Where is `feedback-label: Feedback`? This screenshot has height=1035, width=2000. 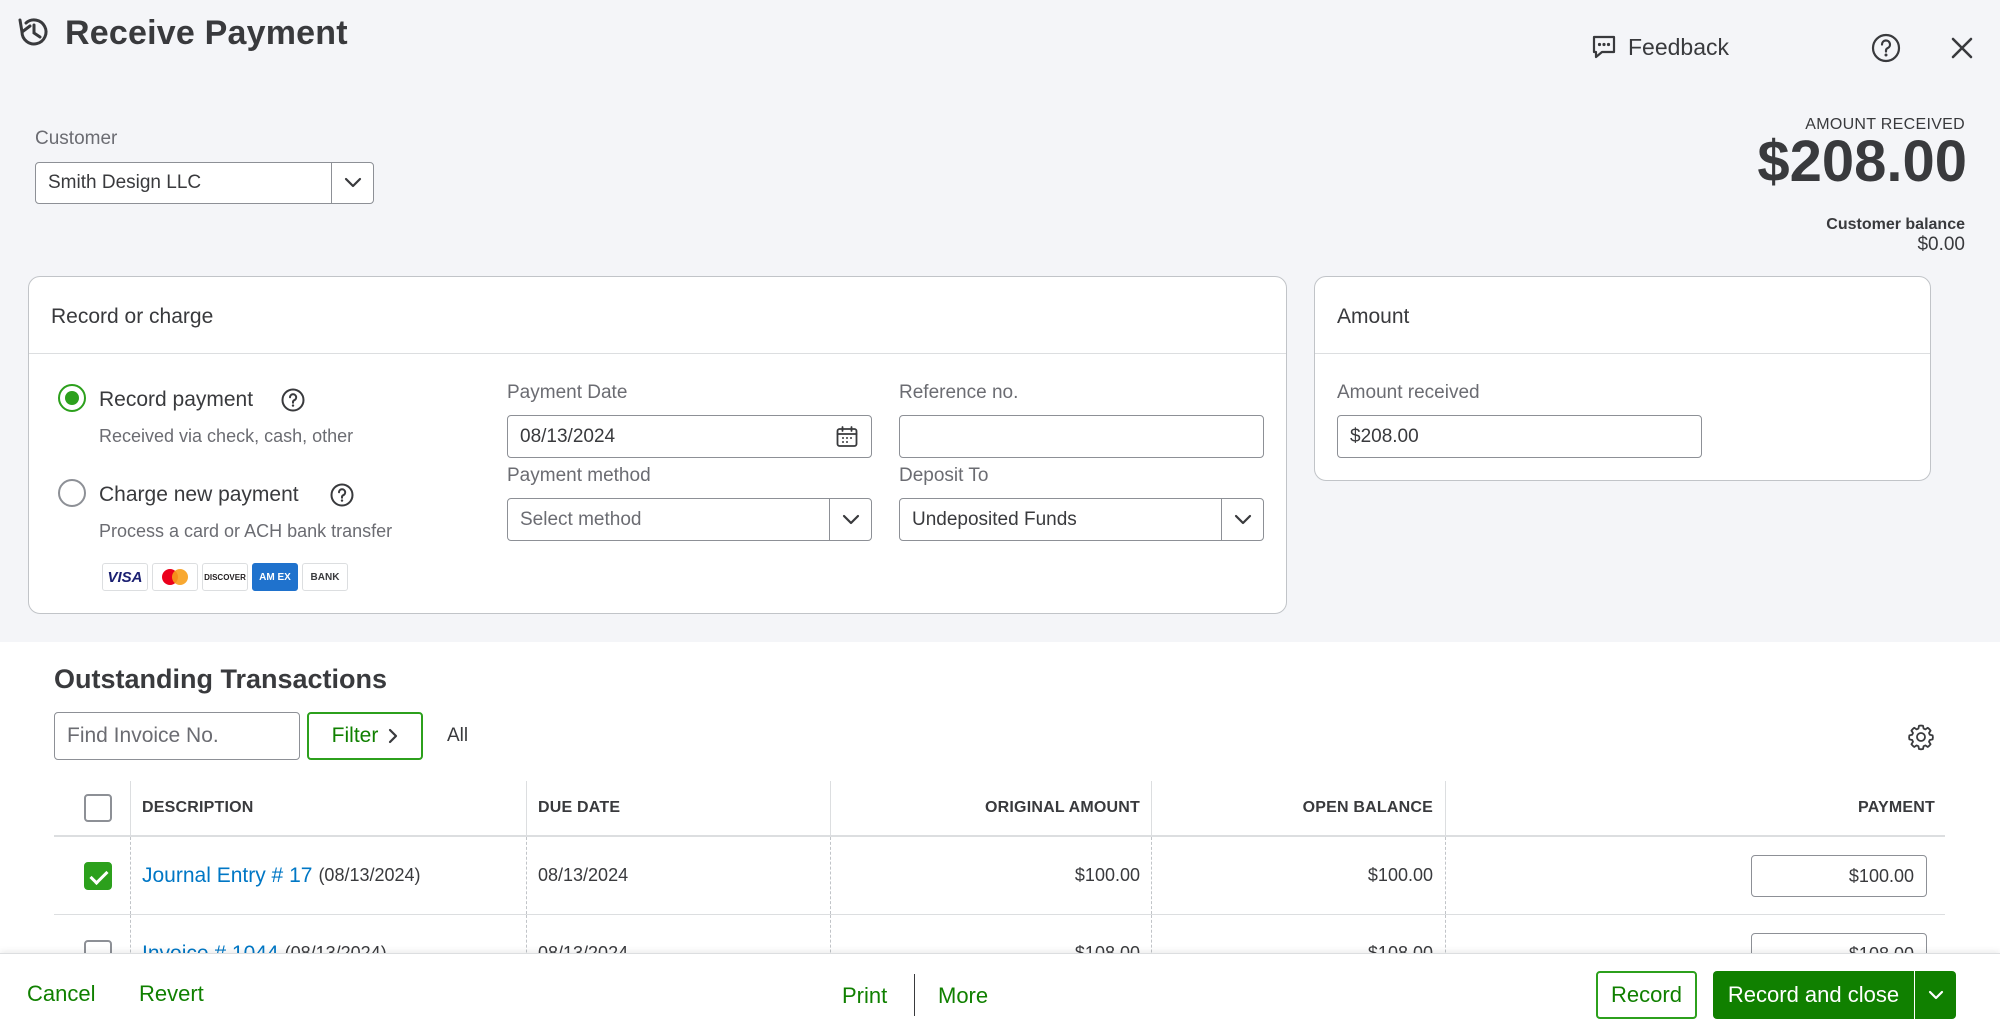
feedback-label: Feedback is located at coordinates (1679, 46).